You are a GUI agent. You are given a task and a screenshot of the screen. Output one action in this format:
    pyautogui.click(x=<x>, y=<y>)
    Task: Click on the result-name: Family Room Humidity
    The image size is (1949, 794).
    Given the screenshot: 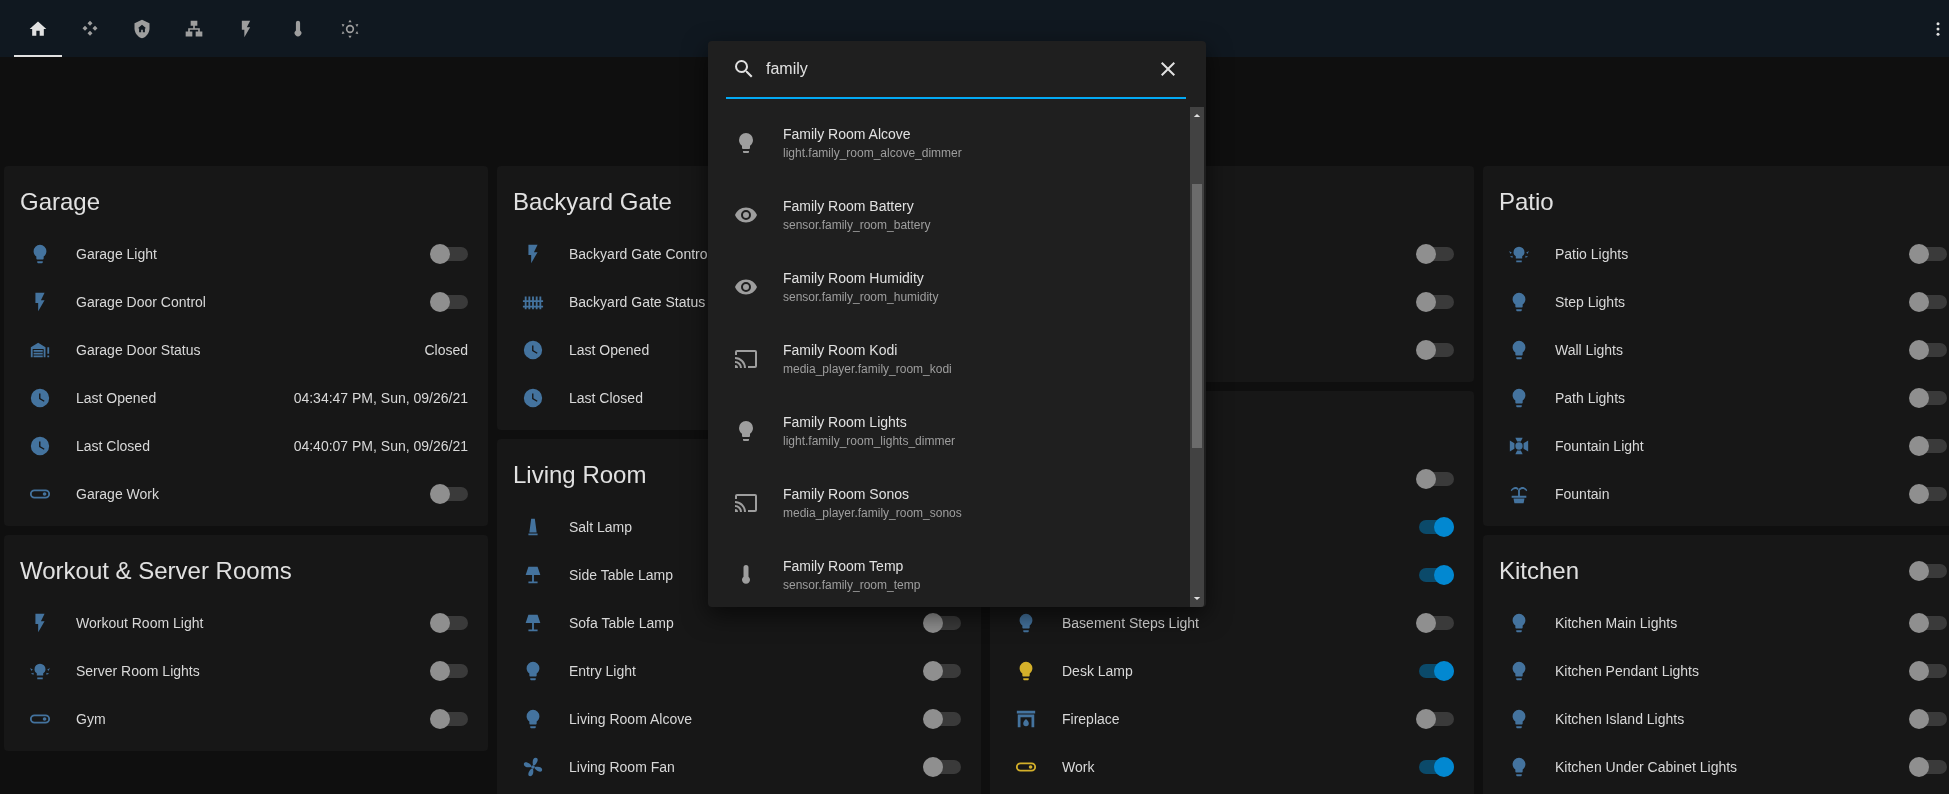 What is the action you would take?
    pyautogui.click(x=854, y=278)
    